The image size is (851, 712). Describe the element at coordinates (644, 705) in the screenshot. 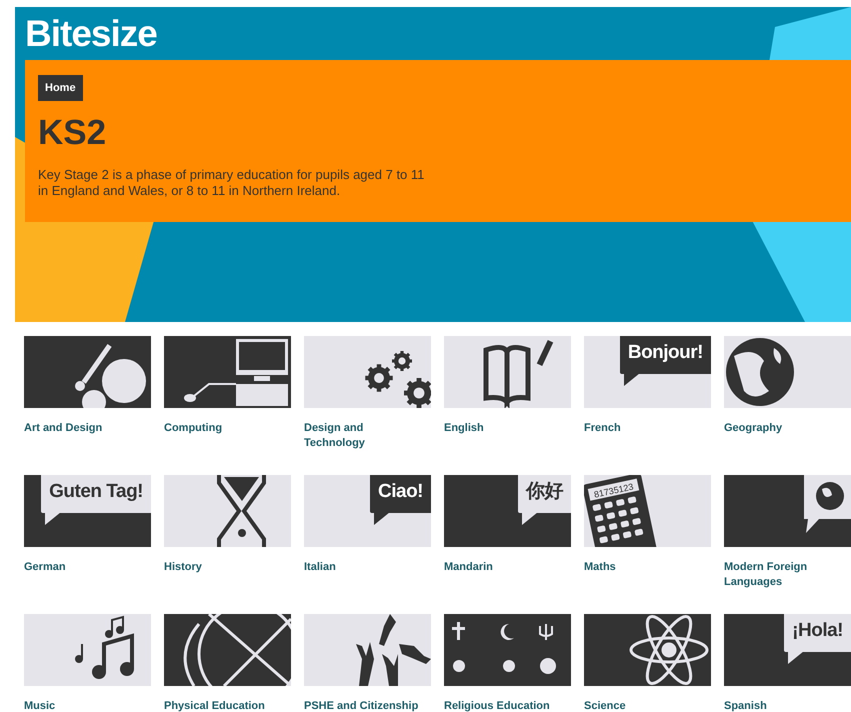

I see `subject-link: Science` at that location.